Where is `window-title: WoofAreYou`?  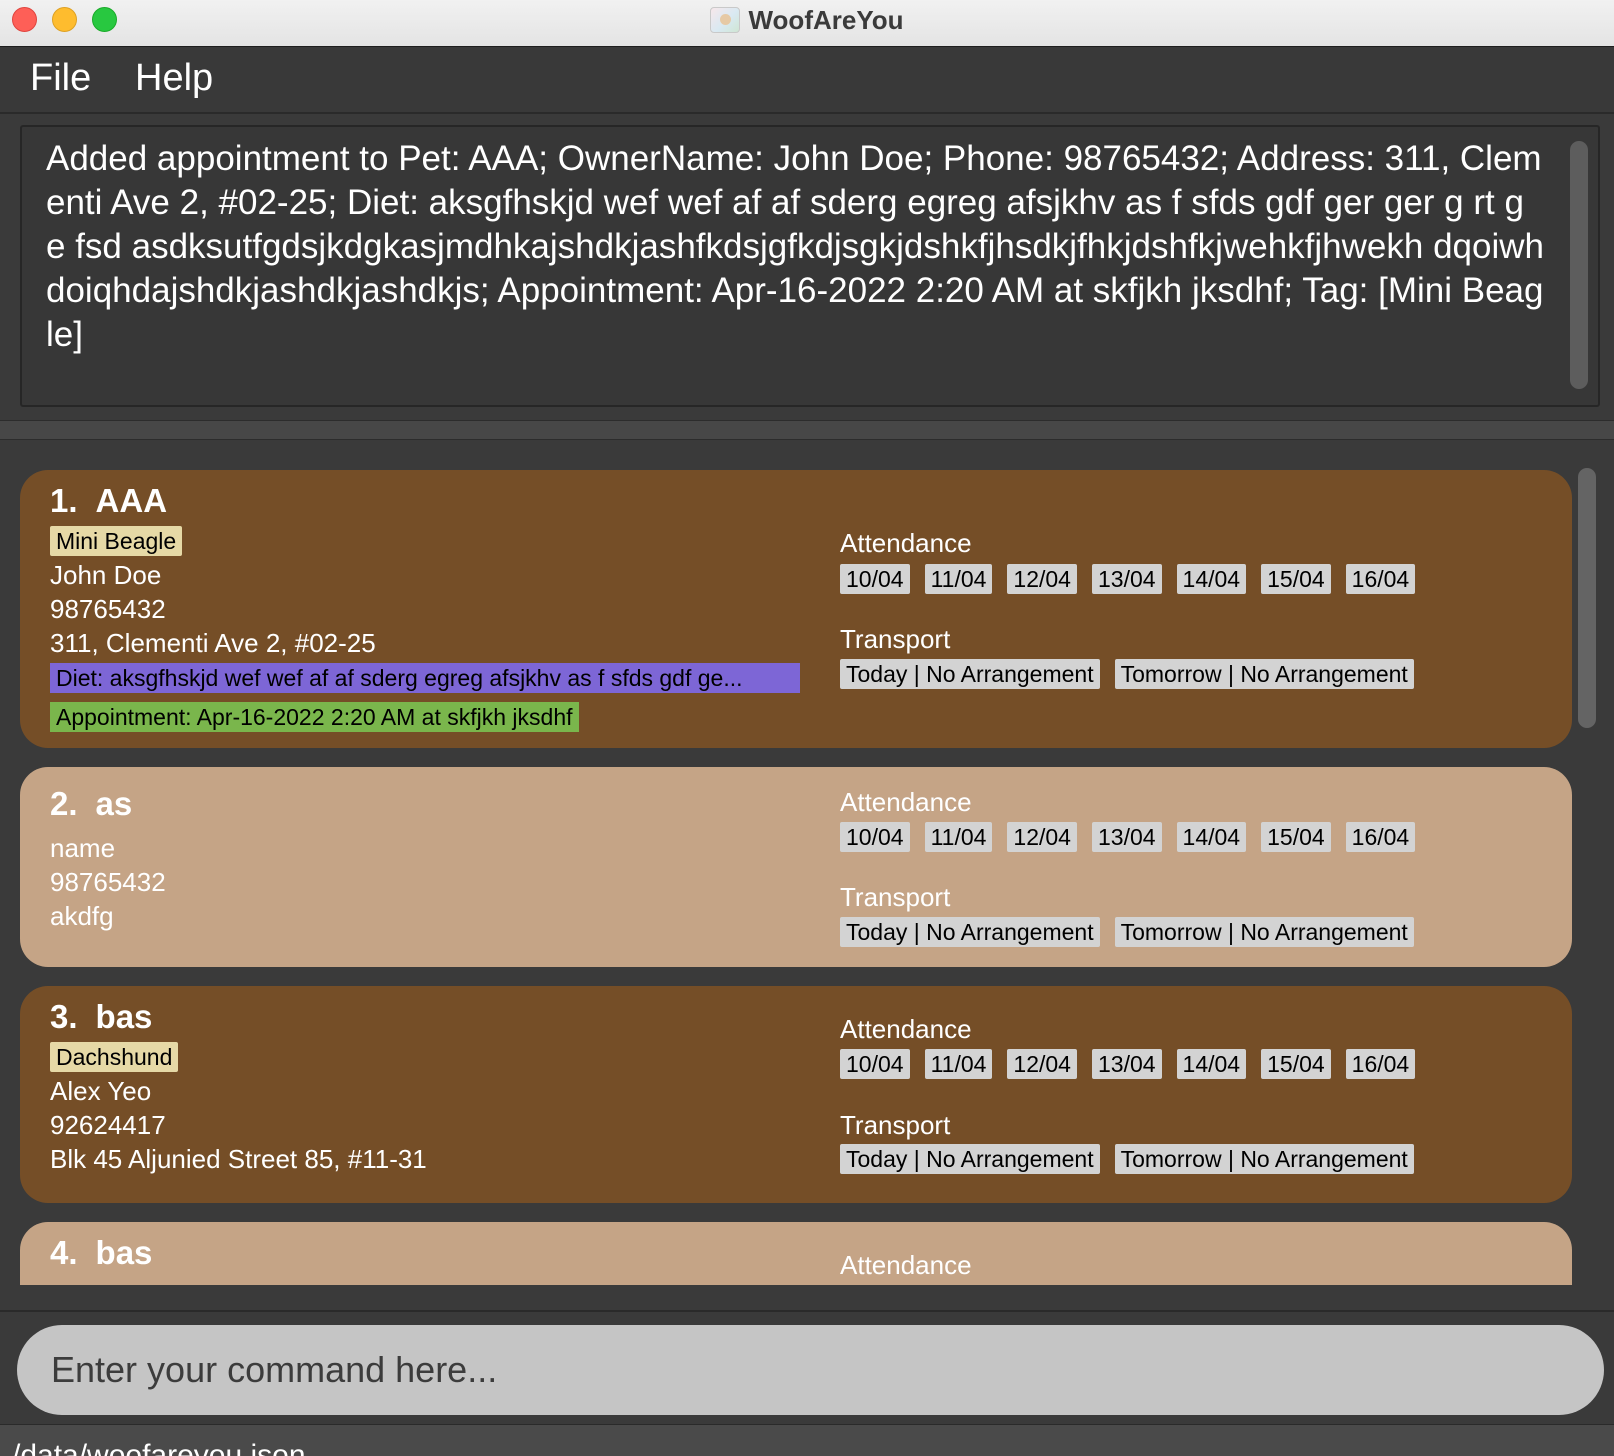
window-title: WoofAreYou is located at coordinates (826, 19).